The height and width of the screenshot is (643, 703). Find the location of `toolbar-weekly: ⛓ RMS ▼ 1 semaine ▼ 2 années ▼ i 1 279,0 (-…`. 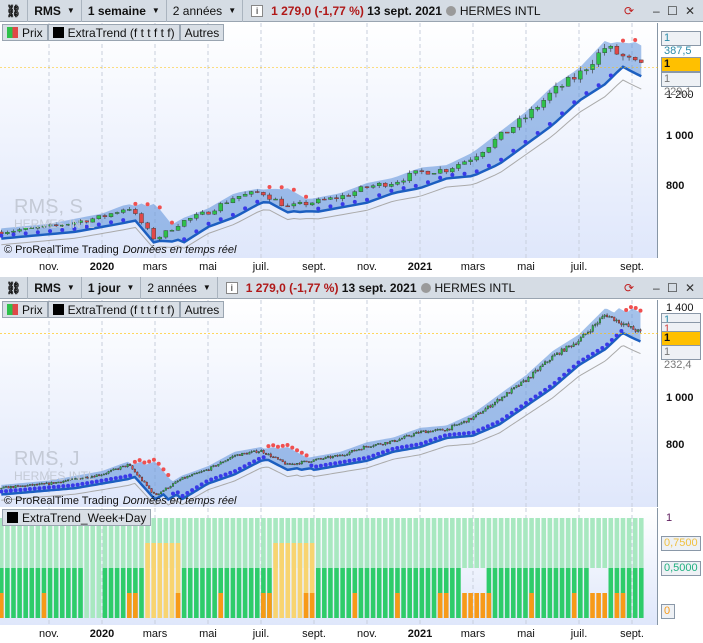

toolbar-weekly: ⛓ RMS ▼ 1 semaine ▼ 2 années ▼ i 1 279,0 (-… is located at coordinates (351, 11).